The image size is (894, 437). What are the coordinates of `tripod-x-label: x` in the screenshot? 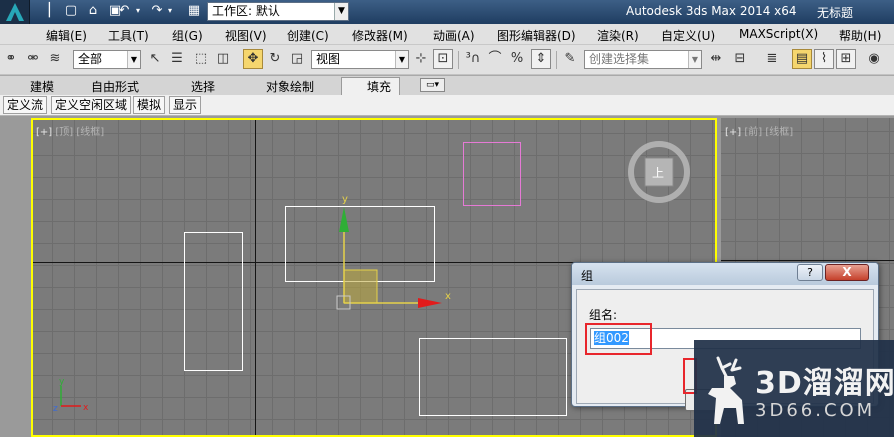 It's located at (86, 408).